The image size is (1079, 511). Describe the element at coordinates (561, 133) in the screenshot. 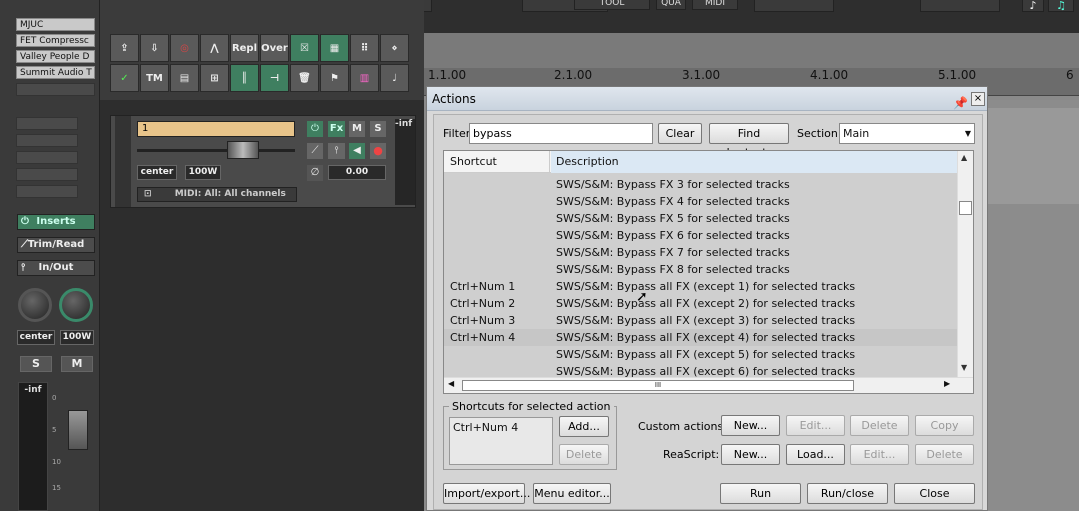

I see `filter-input` at that location.